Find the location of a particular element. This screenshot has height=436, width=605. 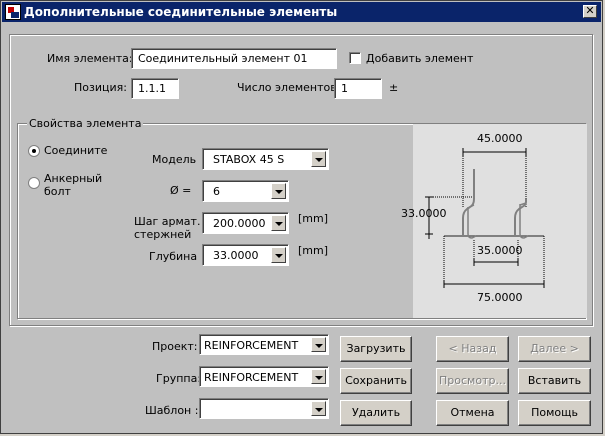

template-select is located at coordinates (264, 408).